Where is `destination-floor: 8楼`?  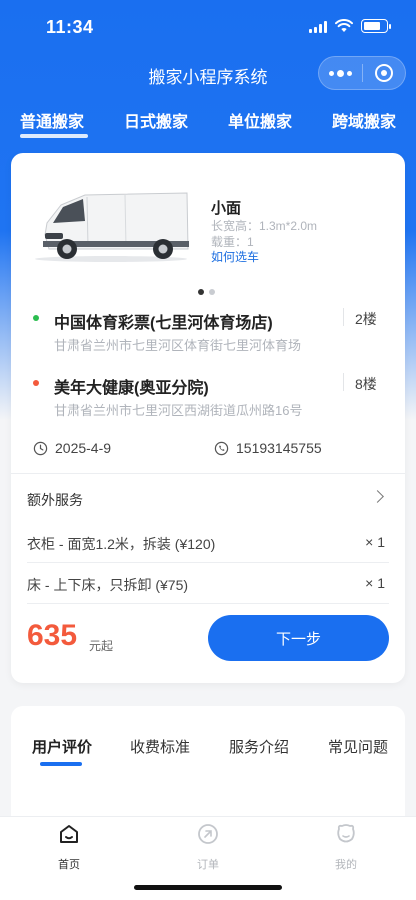 destination-floor: 8楼 is located at coordinates (366, 384).